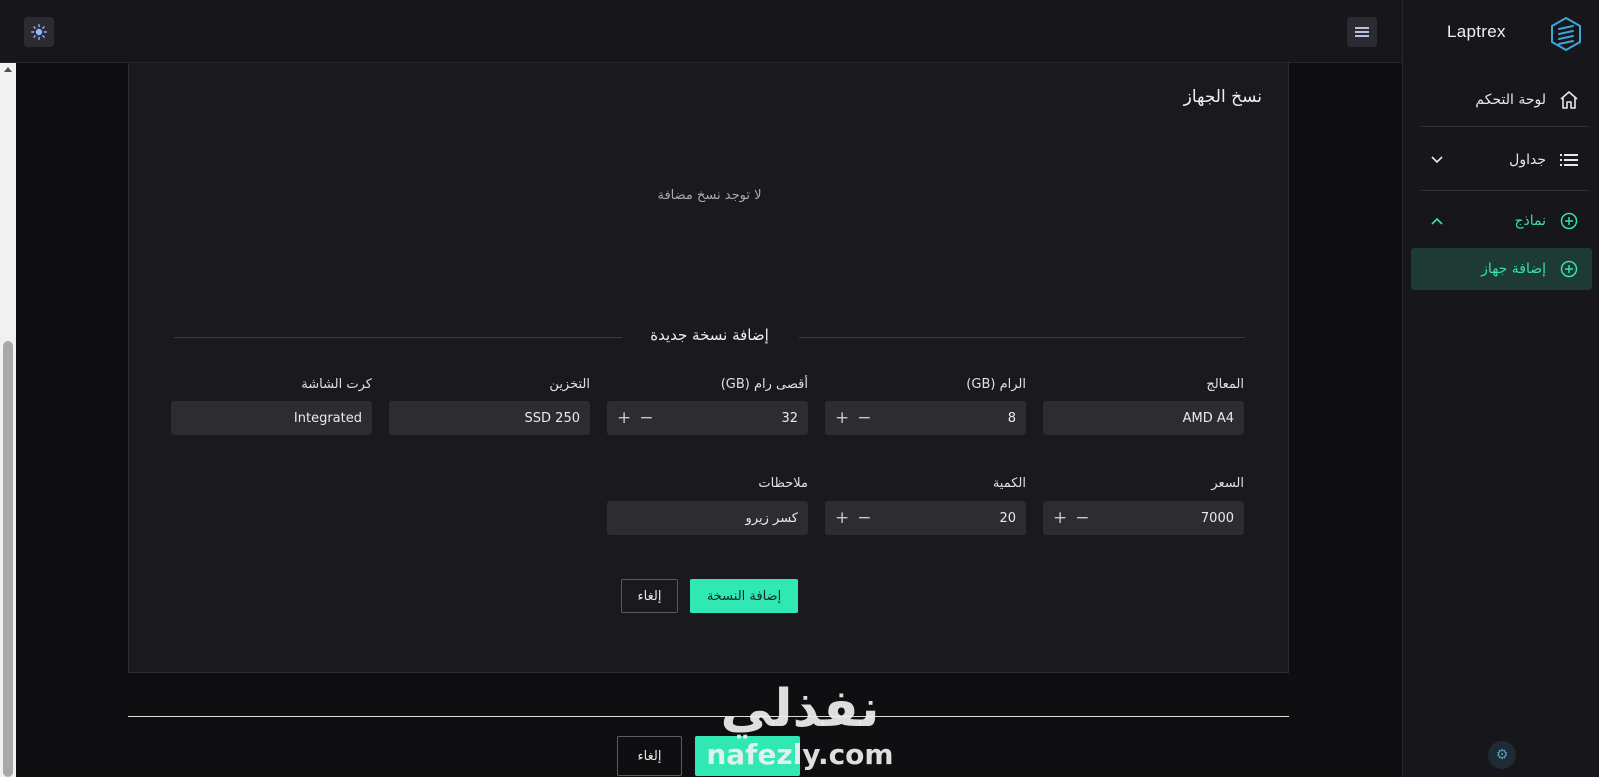 This screenshot has height=777, width=1599. Describe the element at coordinates (708, 716) in the screenshot. I see `bottom-divider` at that location.